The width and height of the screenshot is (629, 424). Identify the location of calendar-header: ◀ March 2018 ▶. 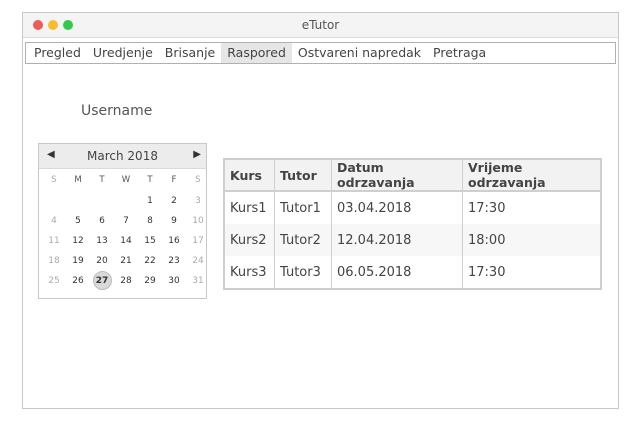
(122, 156).